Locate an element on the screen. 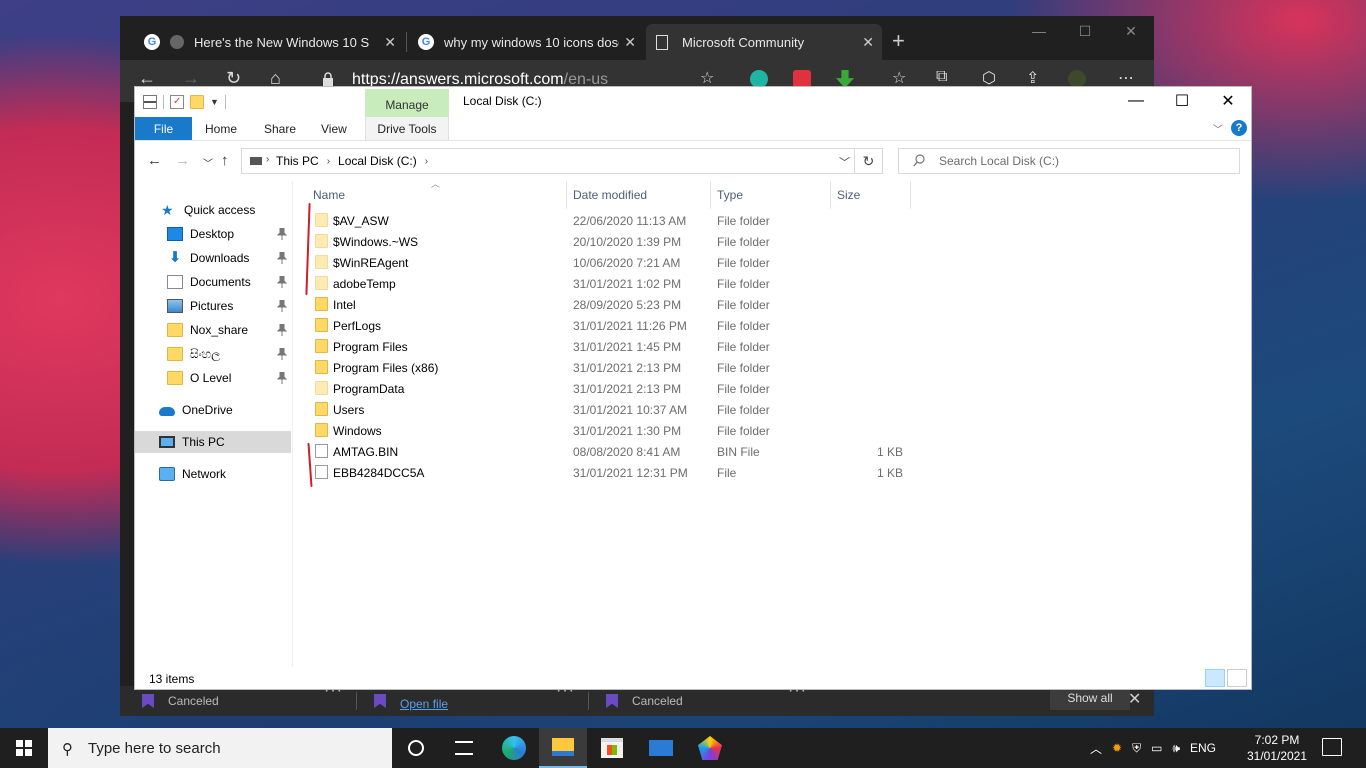  details-view-button is located at coordinates (1215, 678).